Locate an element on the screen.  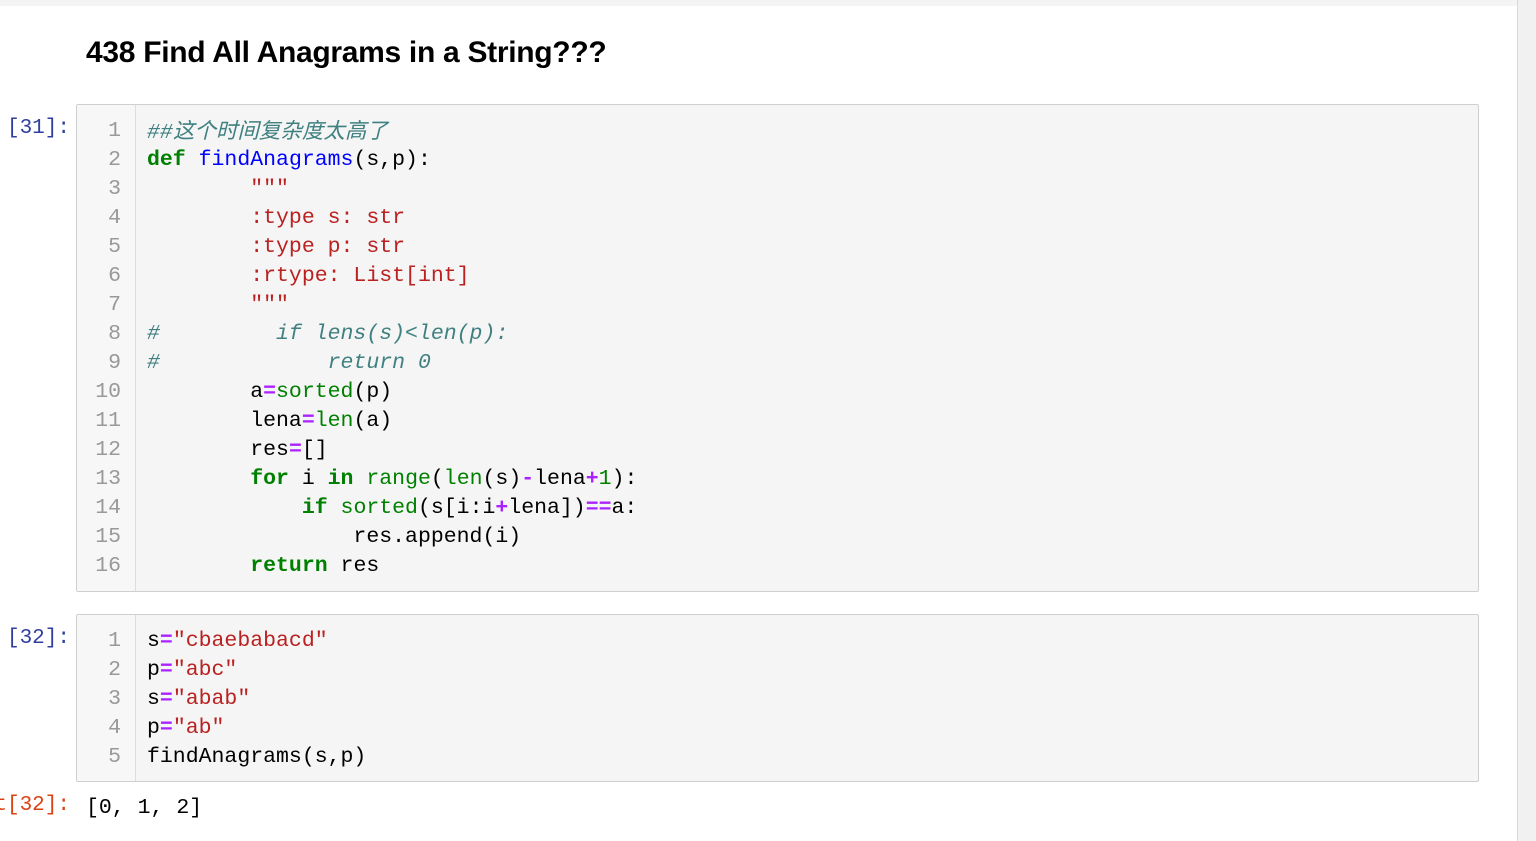
input-prompt-32: In [32]: is located at coordinates (35, 638).